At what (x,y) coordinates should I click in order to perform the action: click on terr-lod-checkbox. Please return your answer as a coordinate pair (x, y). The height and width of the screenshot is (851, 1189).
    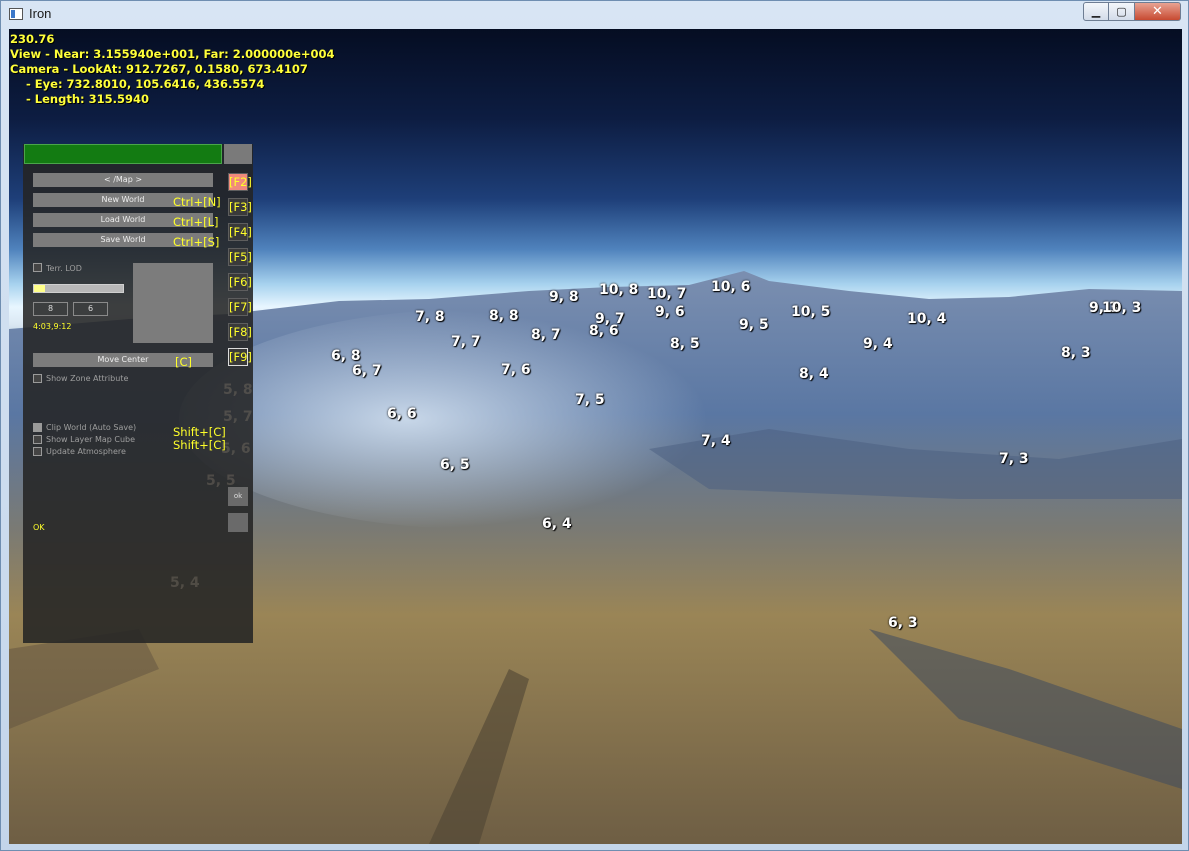
    Looking at the image, I should click on (37, 267).